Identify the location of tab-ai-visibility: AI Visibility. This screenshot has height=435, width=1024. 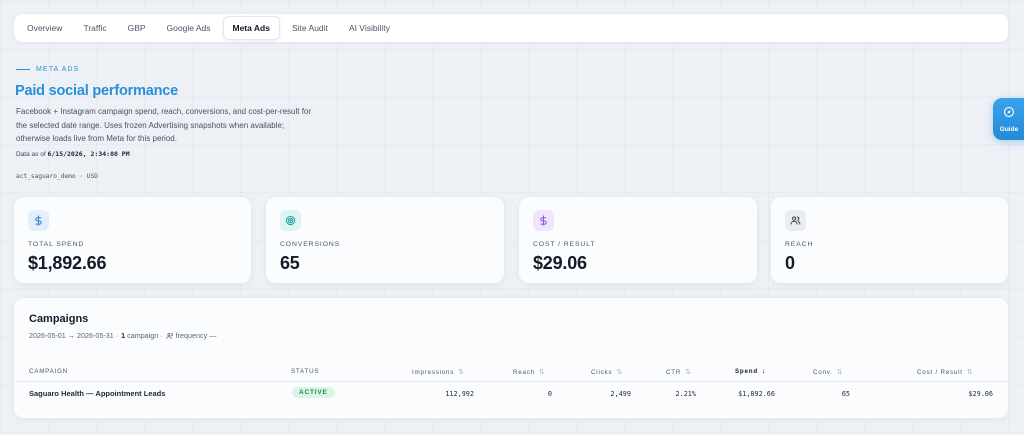
(369, 28).